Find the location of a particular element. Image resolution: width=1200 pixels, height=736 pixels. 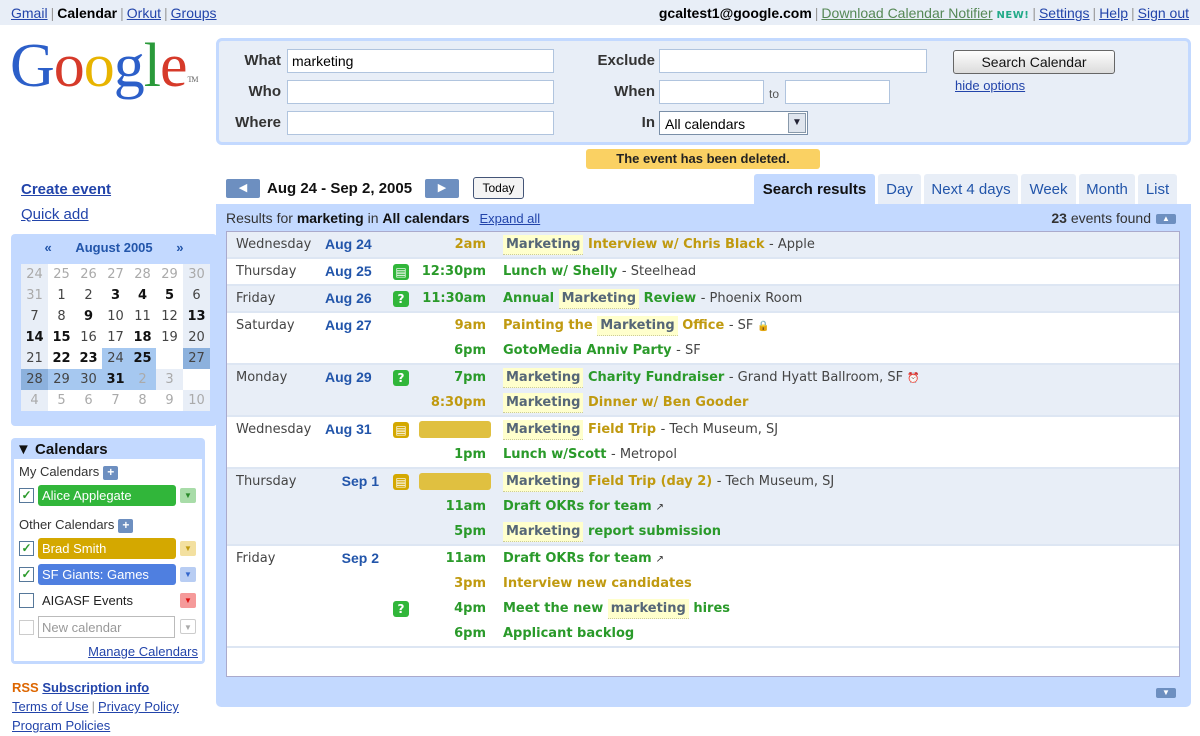

orkut-link: Orkut is located at coordinates (144, 13).